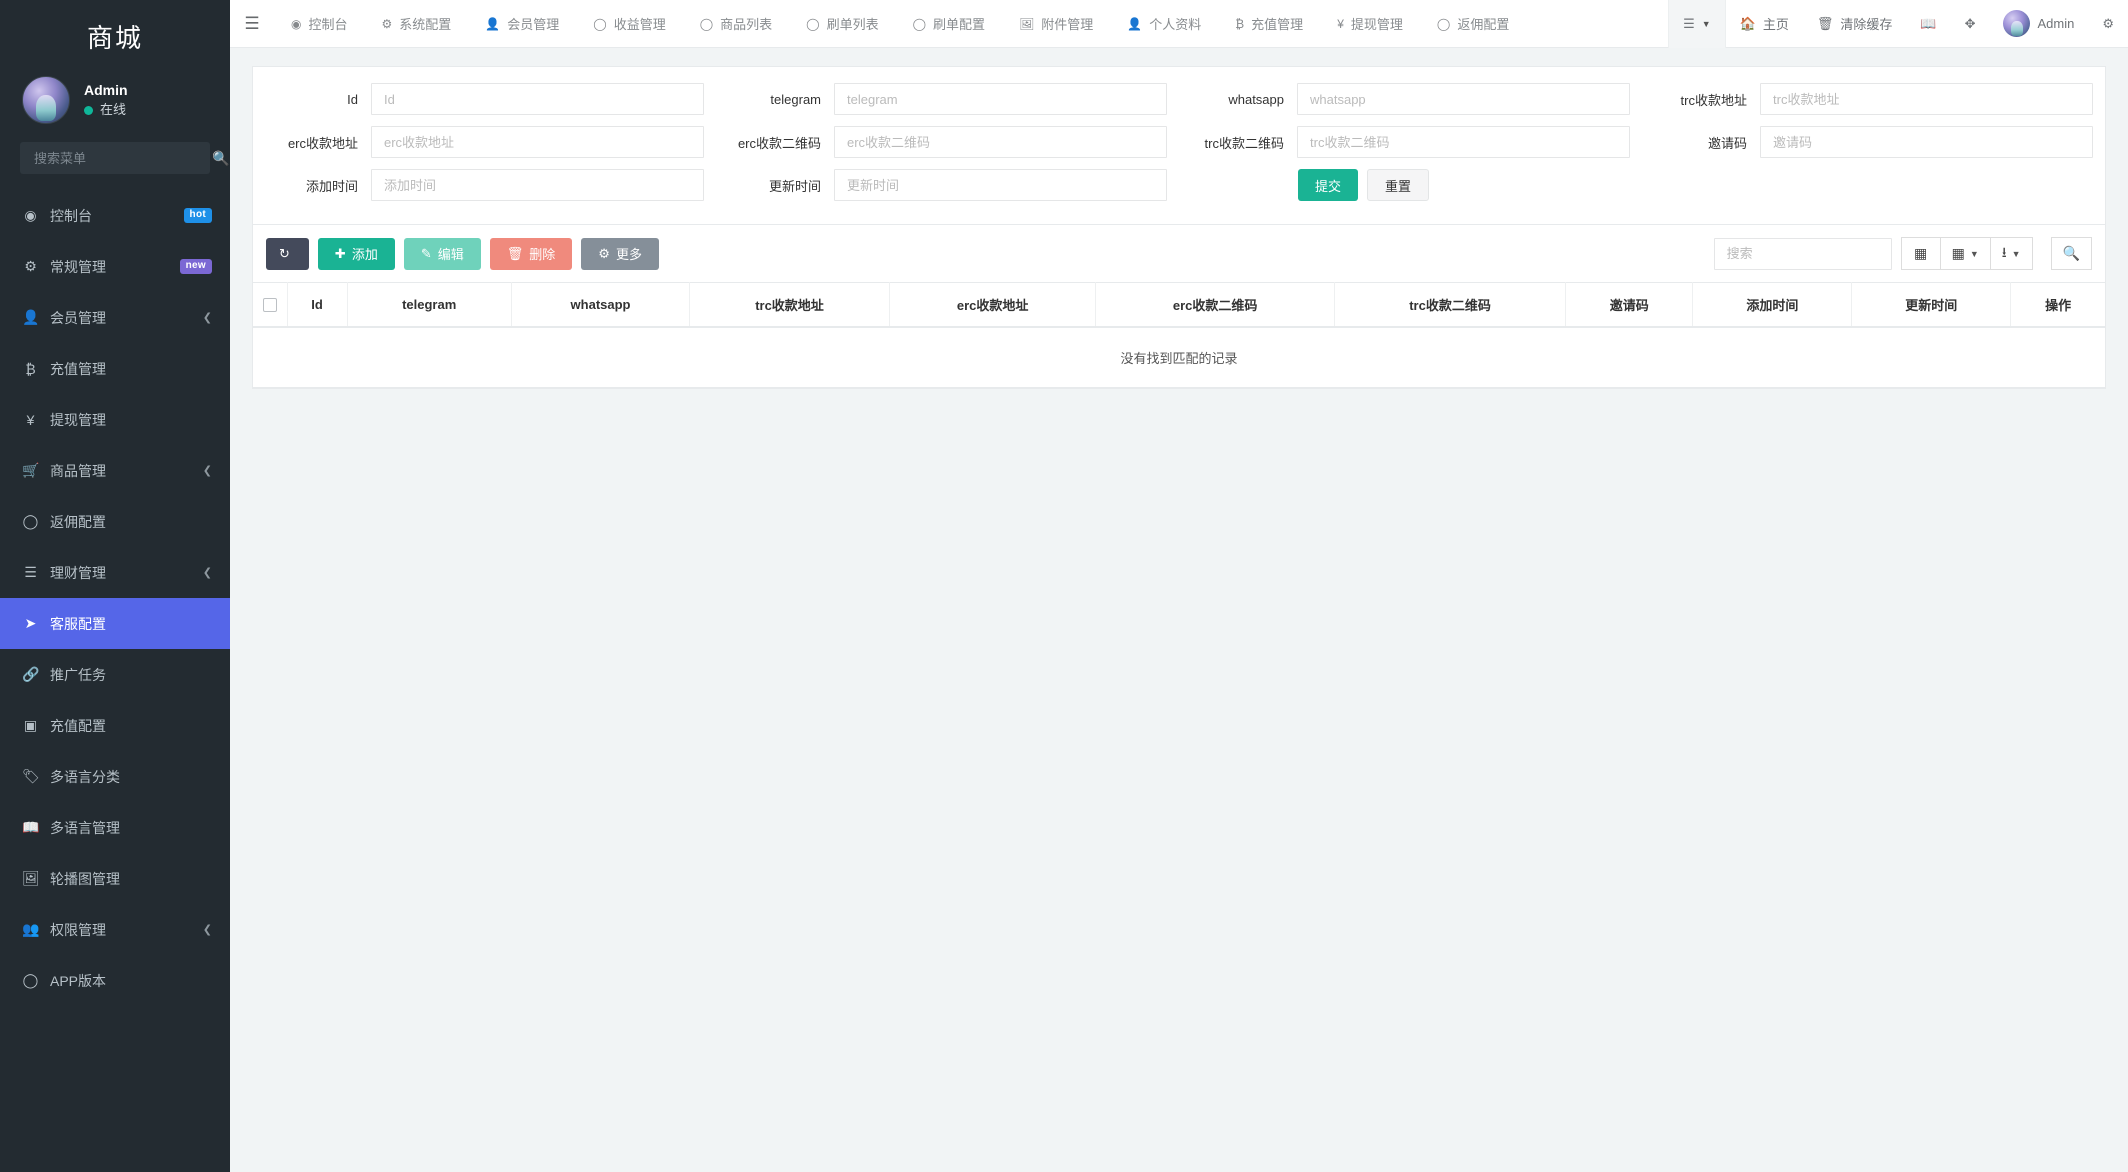  I want to click on select-all-checkbox, so click(269, 305).